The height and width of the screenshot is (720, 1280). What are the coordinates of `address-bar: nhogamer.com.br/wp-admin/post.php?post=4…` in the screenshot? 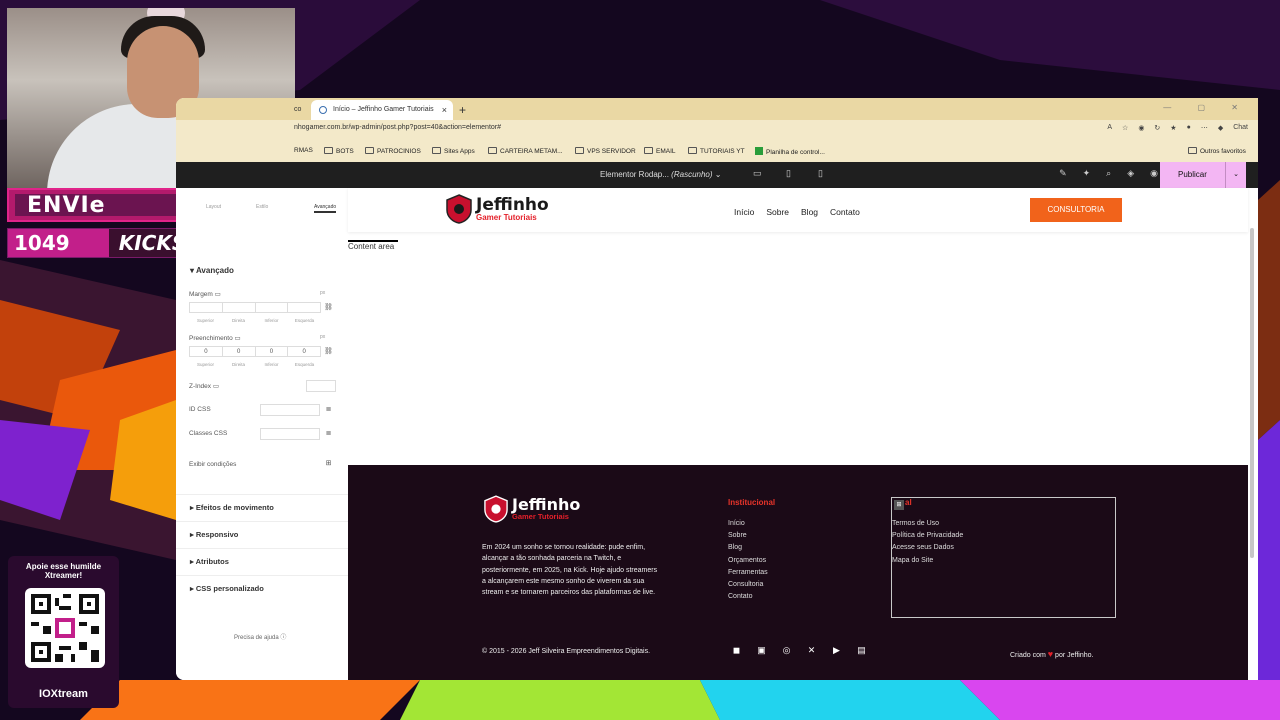 It's located at (717, 131).